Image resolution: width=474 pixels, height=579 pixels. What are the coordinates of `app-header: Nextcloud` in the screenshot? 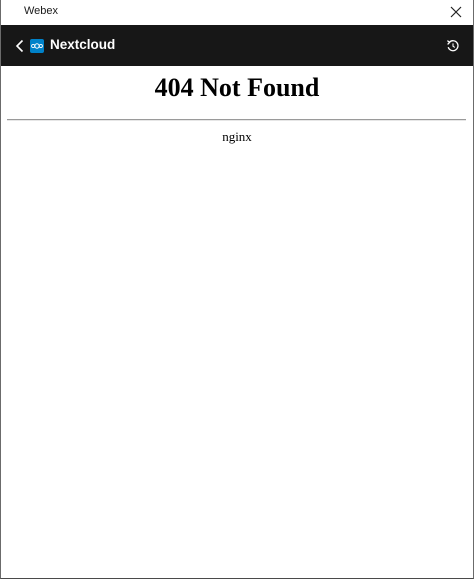 It's located at (237, 45).